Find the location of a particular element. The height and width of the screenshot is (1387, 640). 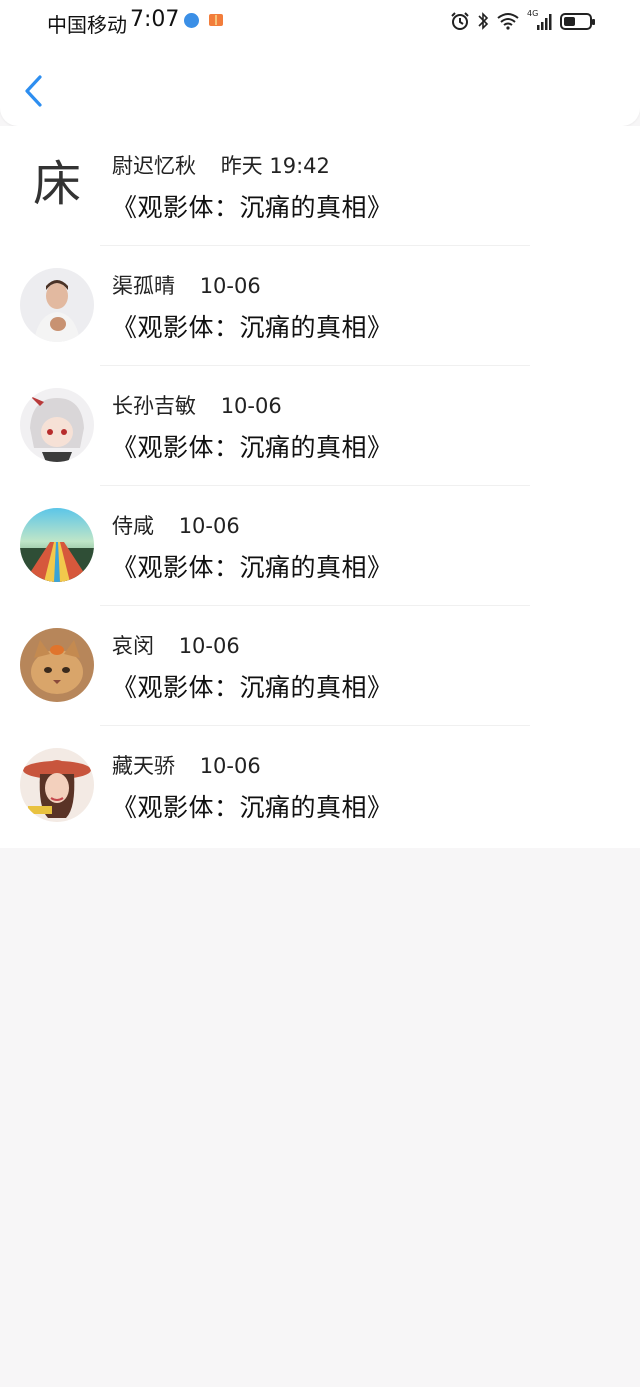

sender-name: 哀闵 is located at coordinates (133, 646).